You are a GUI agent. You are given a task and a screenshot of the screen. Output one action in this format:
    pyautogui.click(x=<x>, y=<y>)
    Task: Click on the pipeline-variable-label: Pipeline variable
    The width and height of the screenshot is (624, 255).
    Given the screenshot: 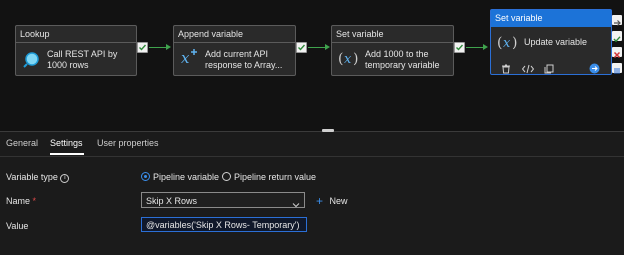 What is the action you would take?
    pyautogui.click(x=186, y=177)
    